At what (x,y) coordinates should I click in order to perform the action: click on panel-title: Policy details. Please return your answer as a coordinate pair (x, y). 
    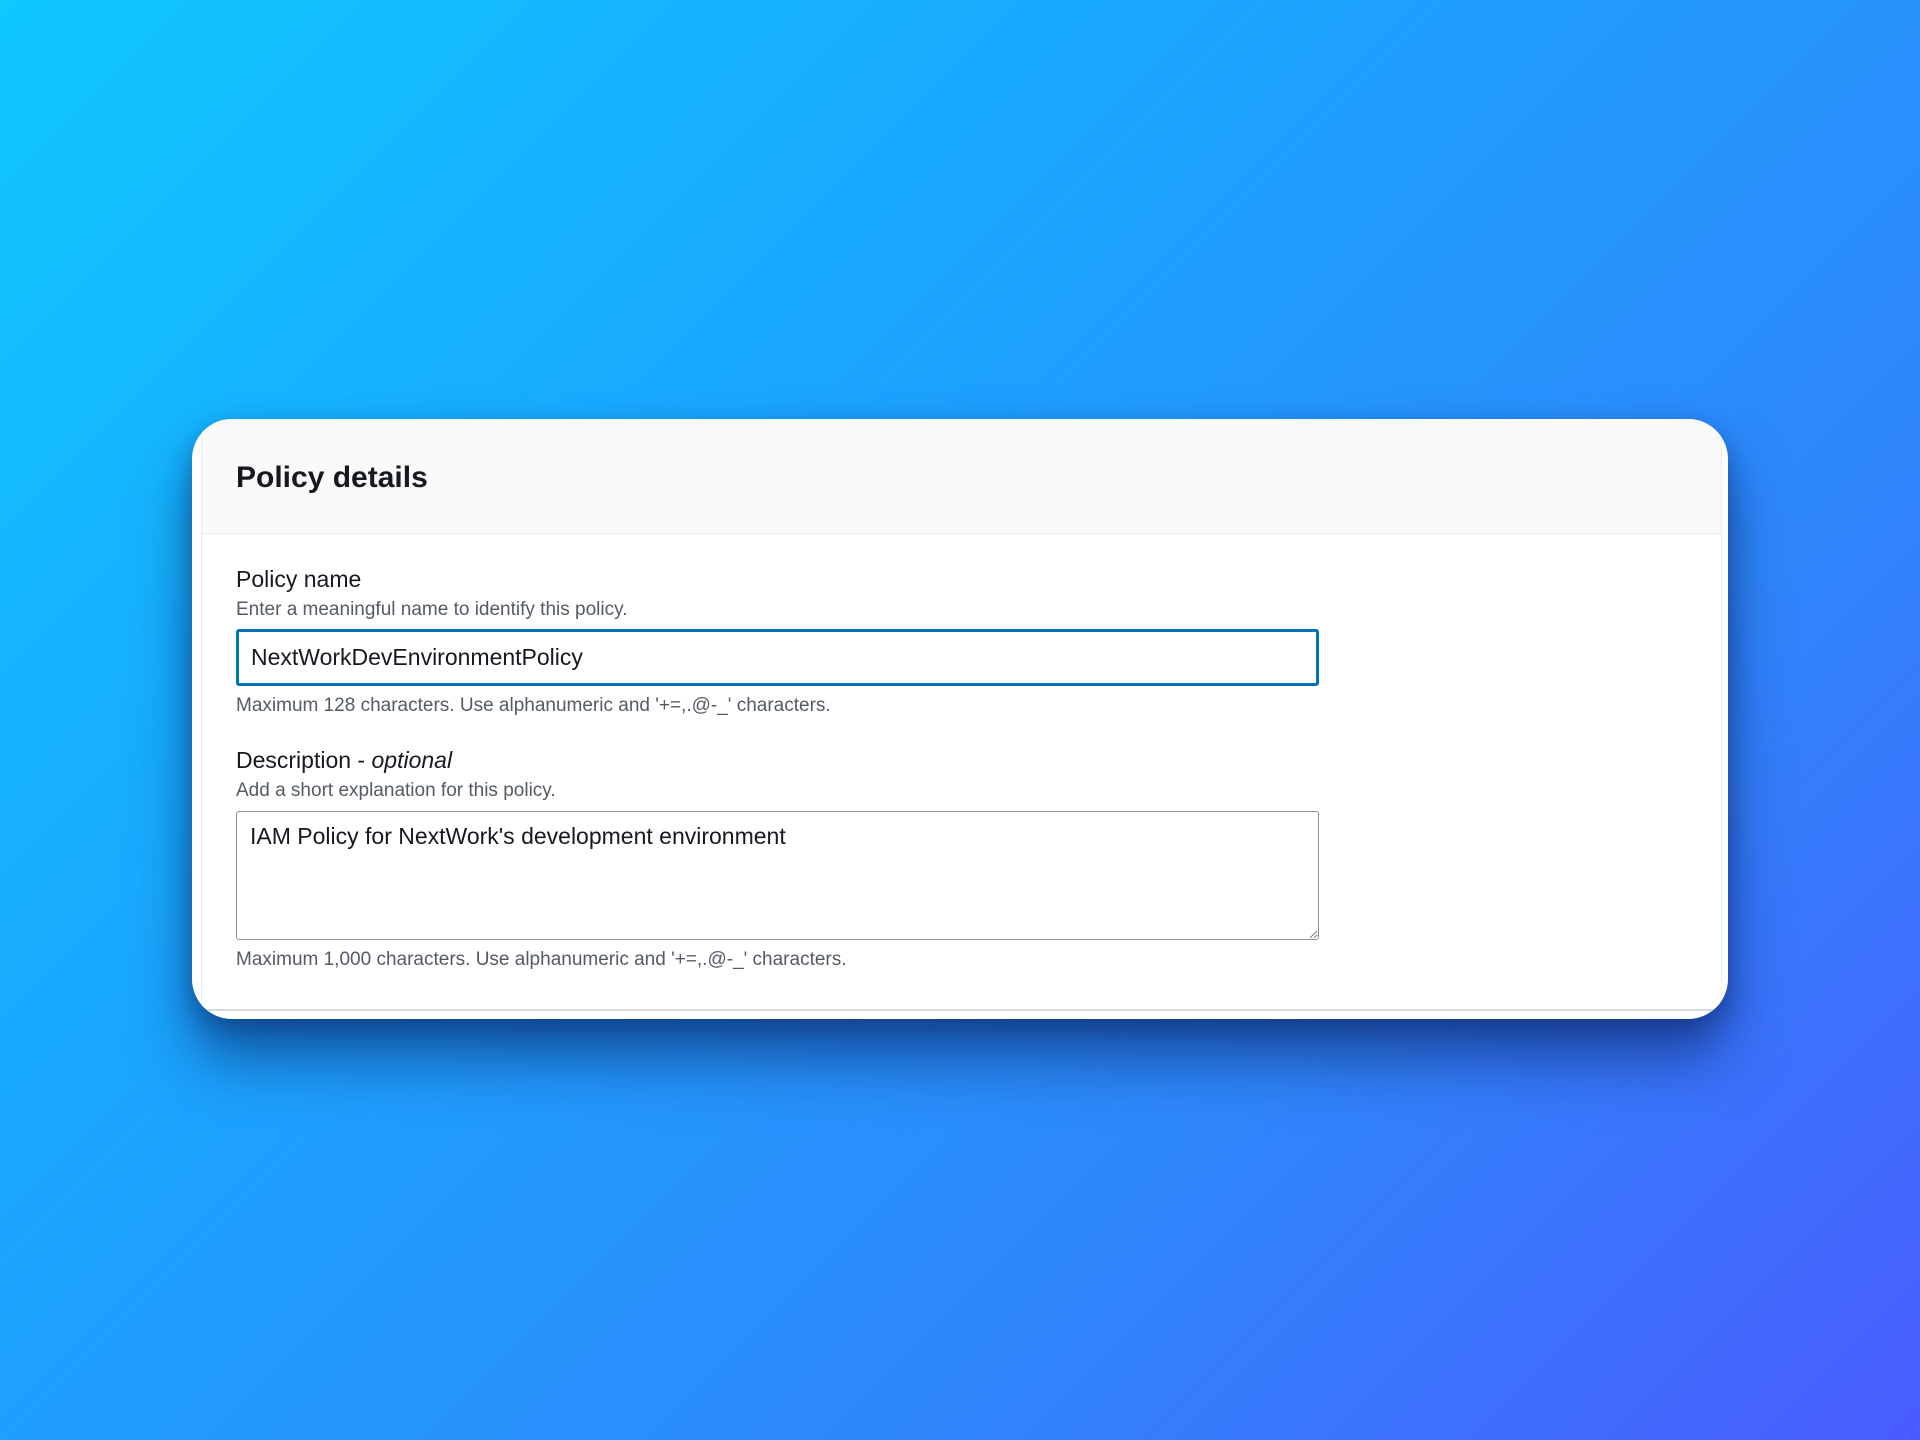
    Looking at the image, I should click on (332, 477).